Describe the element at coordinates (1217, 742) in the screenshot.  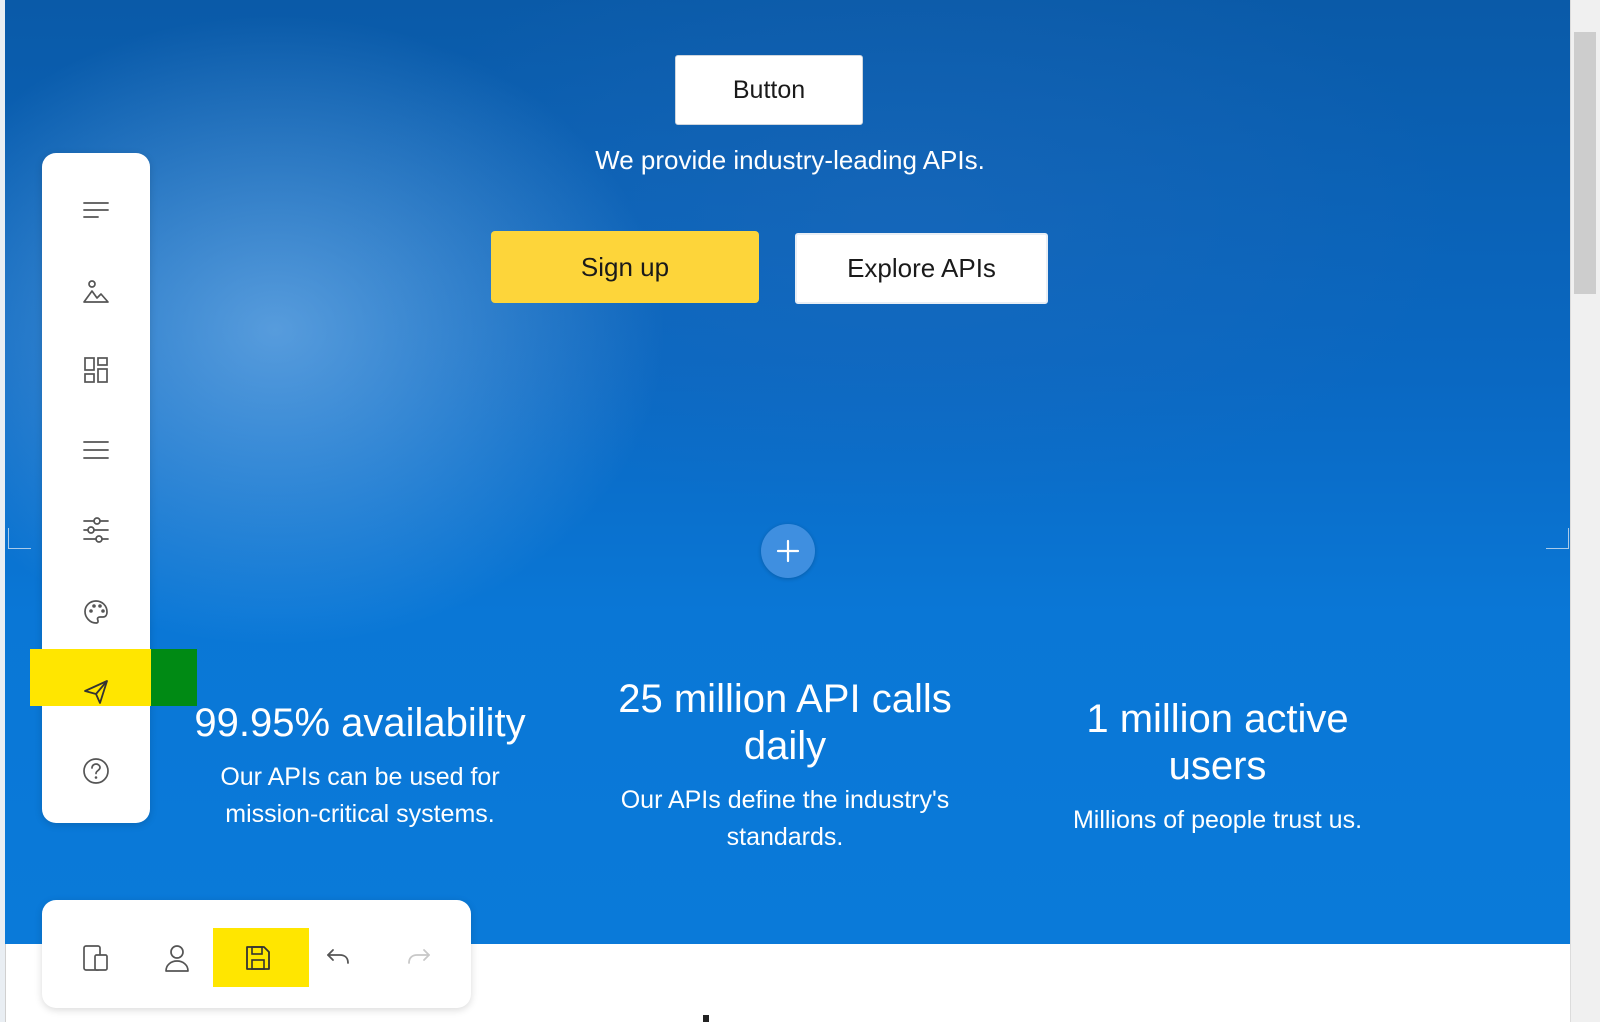
I see `stat-title: 1 million active users` at that location.